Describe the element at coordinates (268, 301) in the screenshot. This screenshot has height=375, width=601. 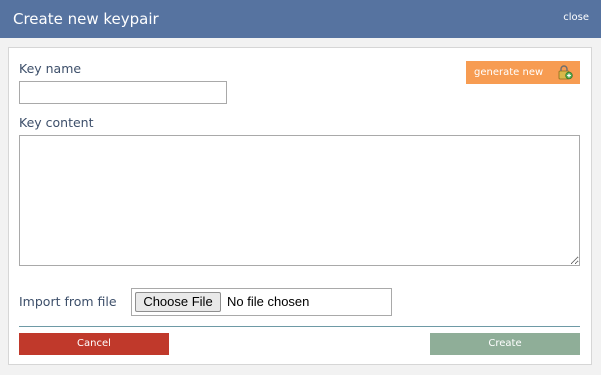
I see `file-status-text: No file chosen` at that location.